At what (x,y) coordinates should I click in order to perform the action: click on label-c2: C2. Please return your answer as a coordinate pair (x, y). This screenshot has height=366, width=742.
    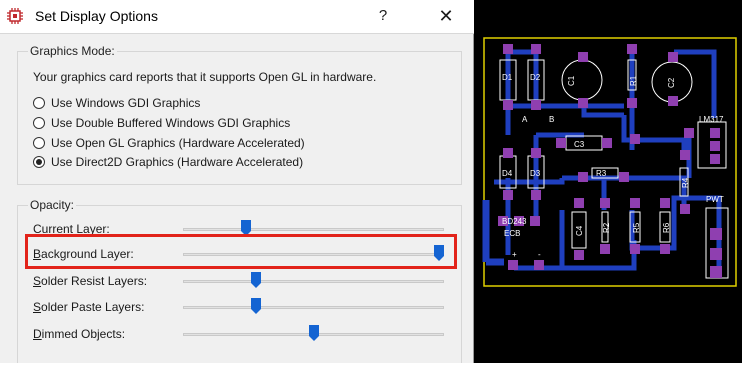
    Looking at the image, I should click on (671, 82).